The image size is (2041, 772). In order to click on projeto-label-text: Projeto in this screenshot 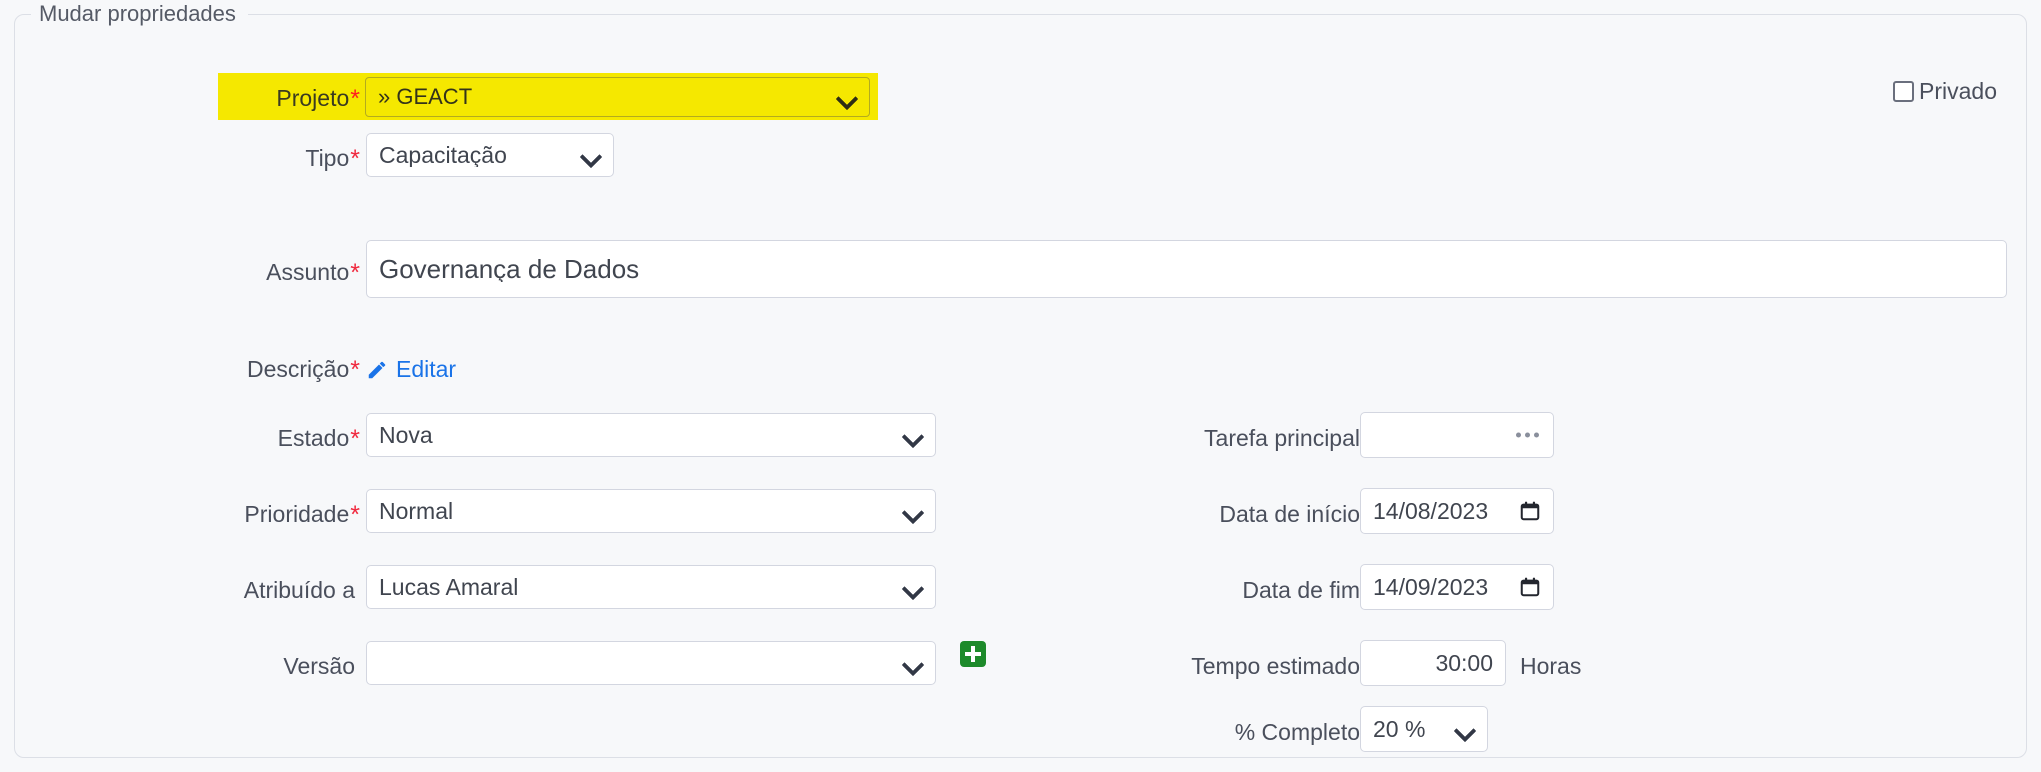, I will do `click(313, 98)`.